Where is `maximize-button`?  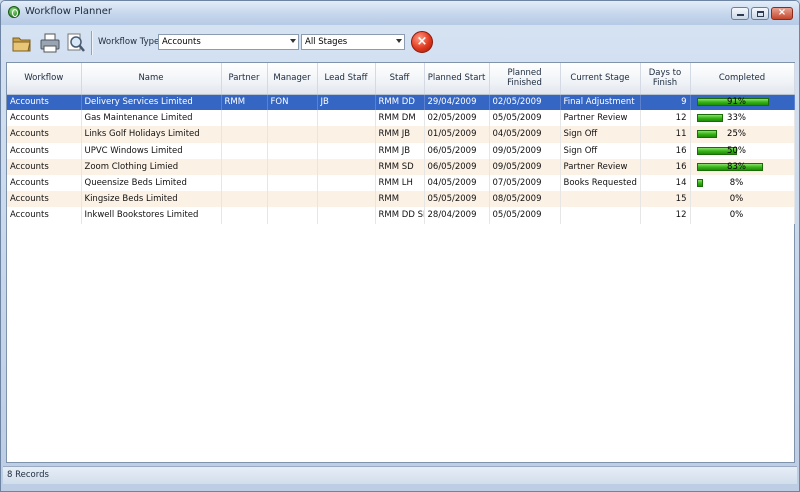 maximize-button is located at coordinates (760, 13).